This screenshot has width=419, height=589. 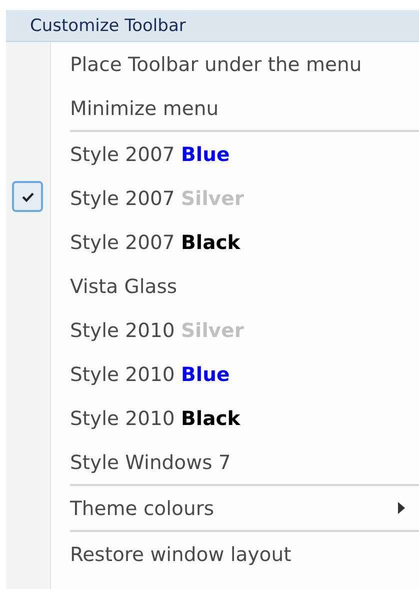 I want to click on menu-item: Style 2010 Black, so click(x=212, y=418).